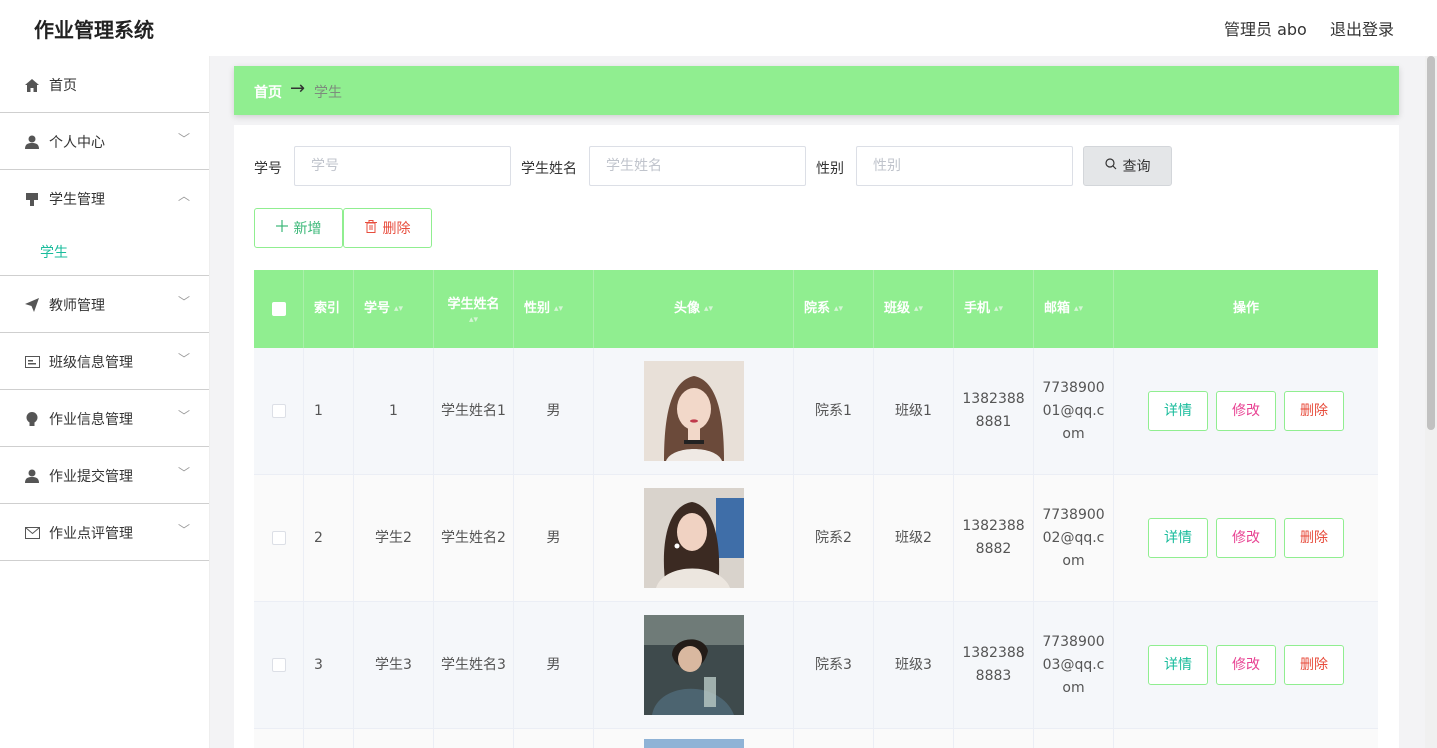 Image resolution: width=1437 pixels, height=748 pixels. I want to click on sidebar-item-label: 教师管理, so click(77, 306).